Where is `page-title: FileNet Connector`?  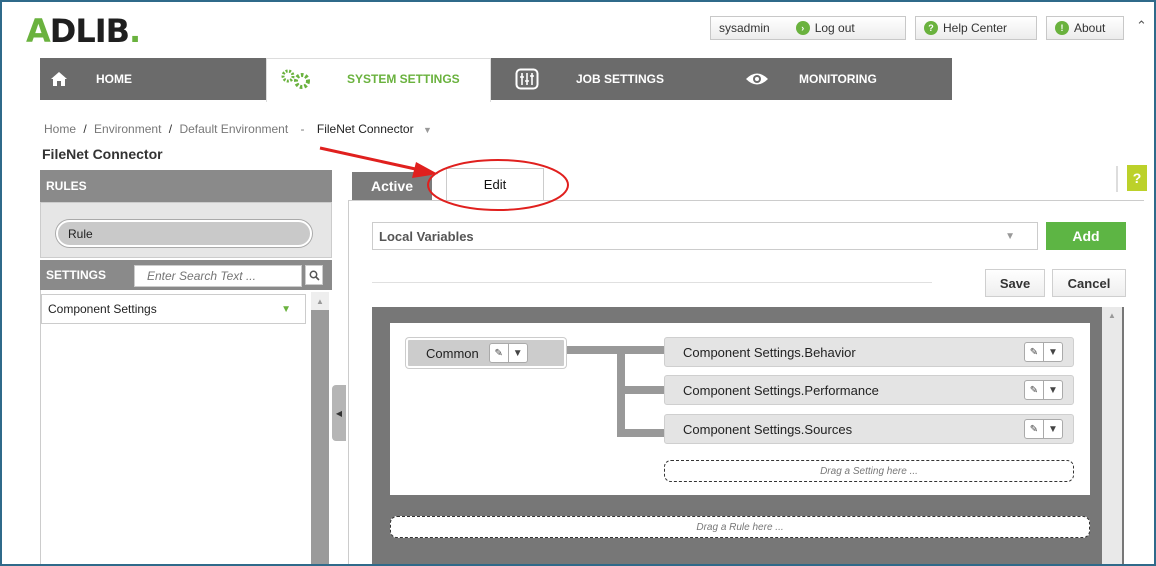 page-title: FileNet Connector is located at coordinates (102, 154).